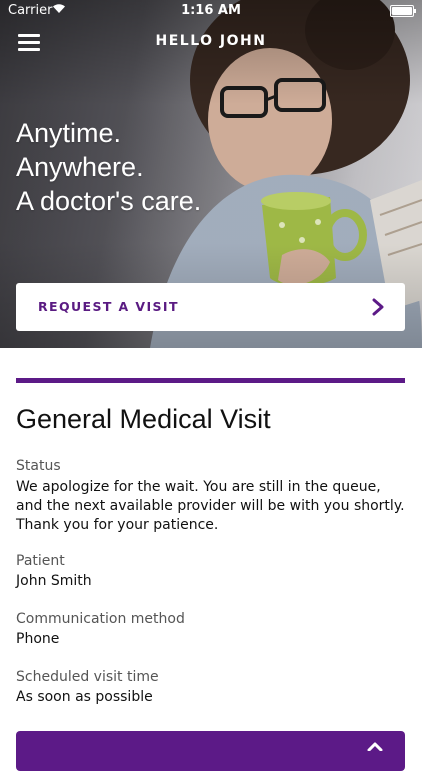 This screenshot has height=771, width=422. What do you see at coordinates (109, 201) in the screenshot?
I see `tagline-line-3: A doctor's care.` at bounding box center [109, 201].